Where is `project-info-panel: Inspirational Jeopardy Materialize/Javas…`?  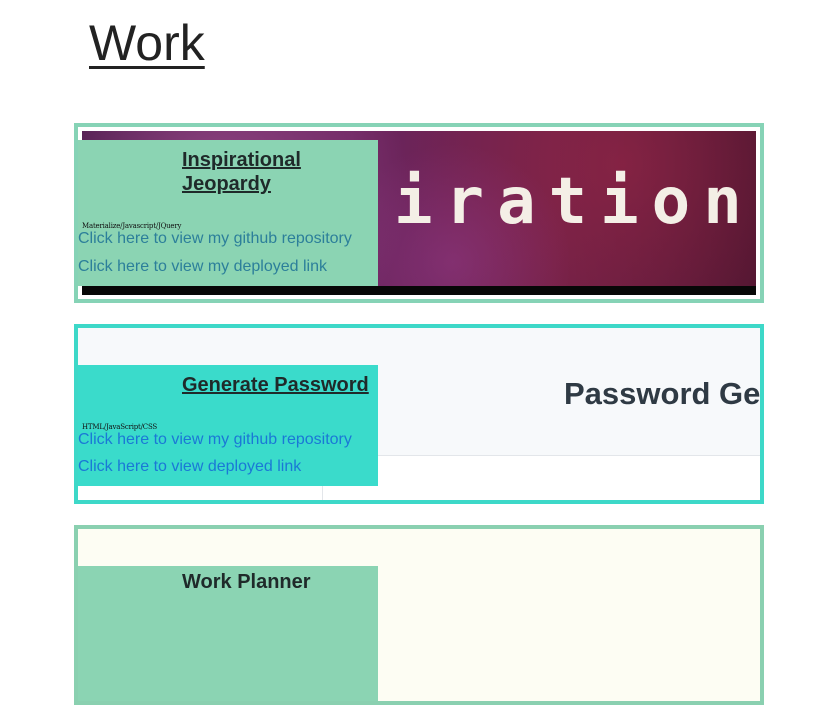 project-info-panel: Inspirational Jeopardy Materialize/Javas… is located at coordinates (228, 213).